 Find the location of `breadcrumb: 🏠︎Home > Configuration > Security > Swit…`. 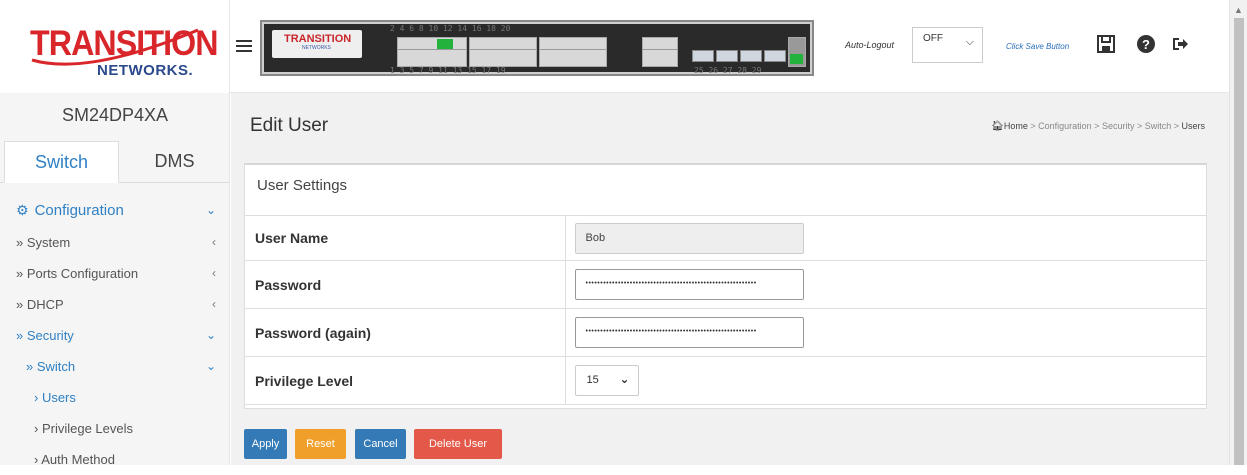

breadcrumb: 🏠︎Home > Configuration > Security > Swit… is located at coordinates (1098, 126).